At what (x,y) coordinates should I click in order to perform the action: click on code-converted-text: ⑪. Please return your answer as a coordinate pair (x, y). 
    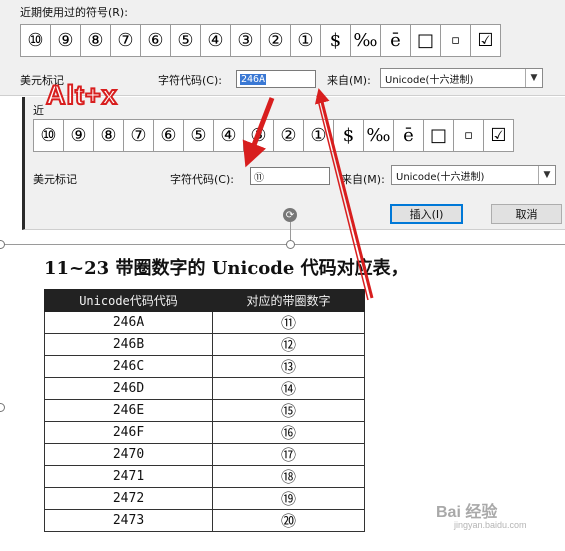
    Looking at the image, I should click on (259, 178).